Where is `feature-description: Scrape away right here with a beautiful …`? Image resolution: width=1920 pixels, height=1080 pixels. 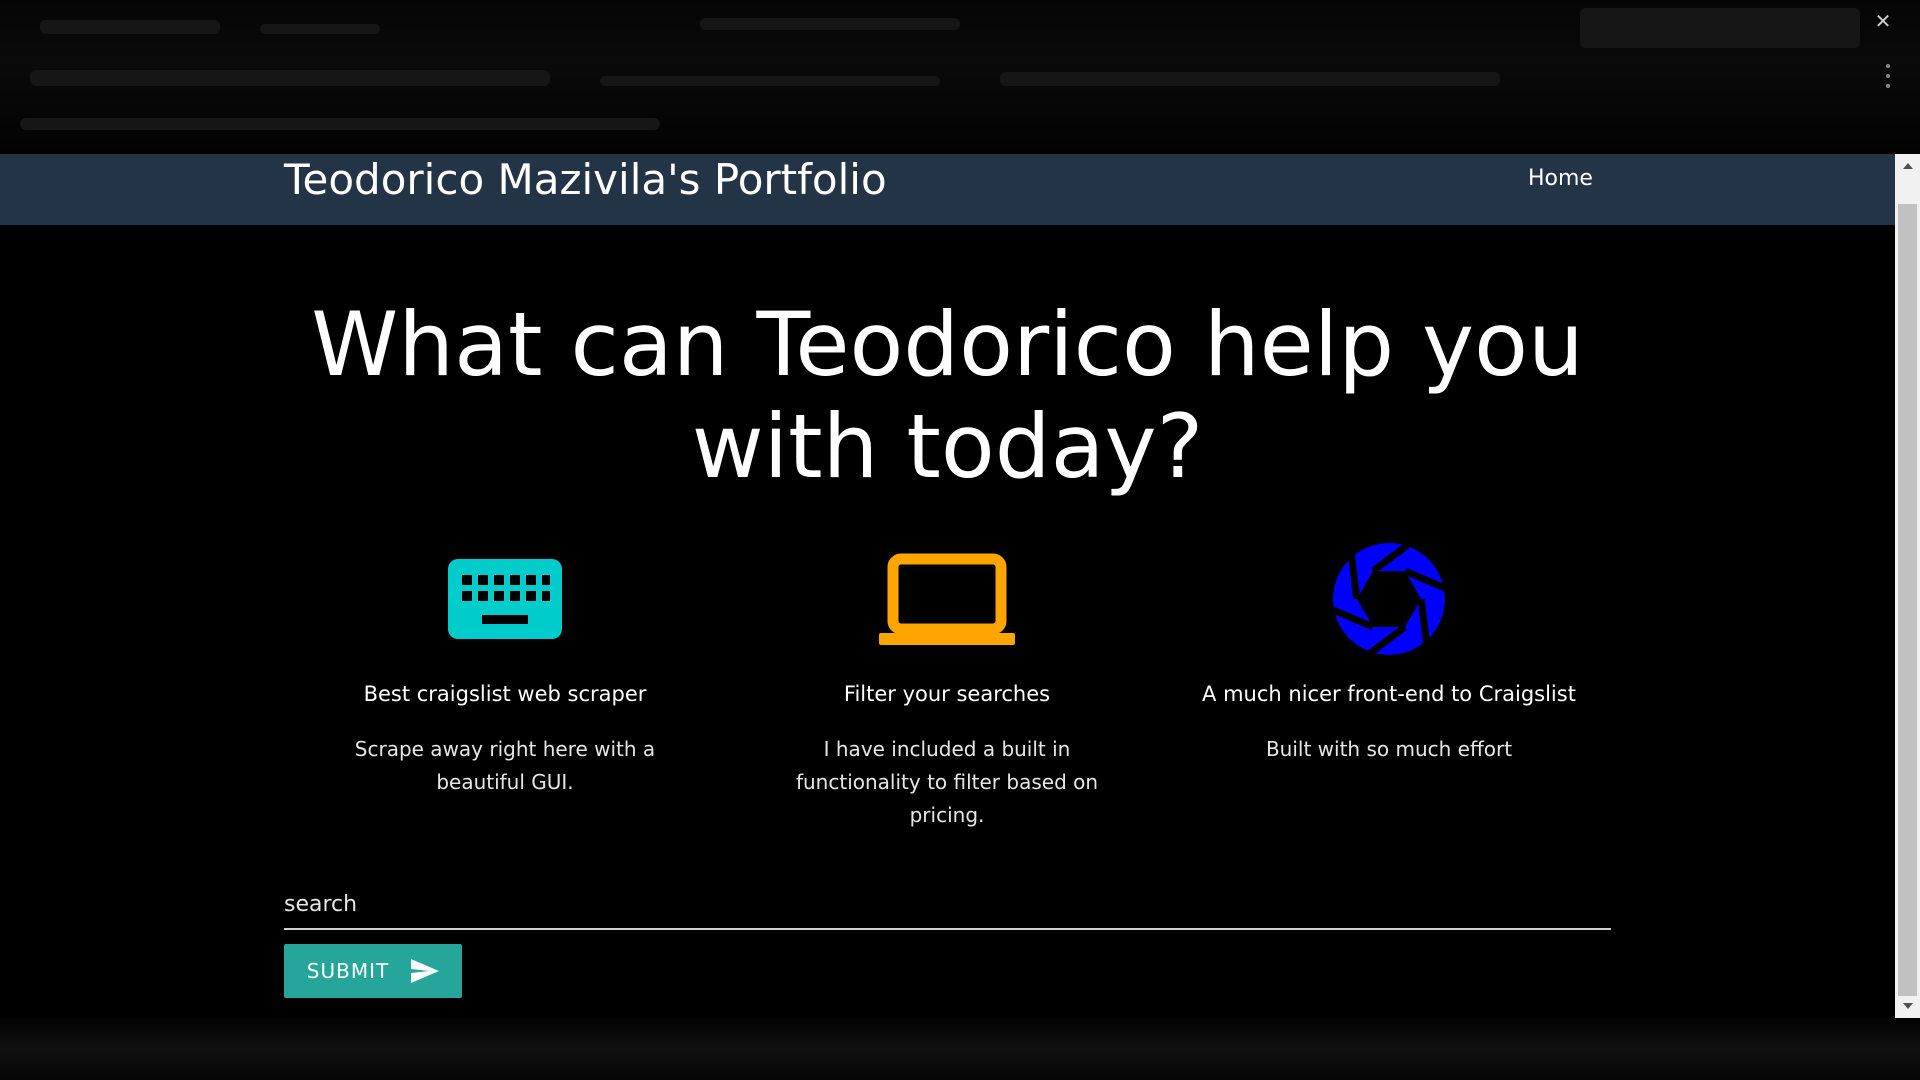
feature-description: Scrape away right here with a beautiful … is located at coordinates (505, 765).